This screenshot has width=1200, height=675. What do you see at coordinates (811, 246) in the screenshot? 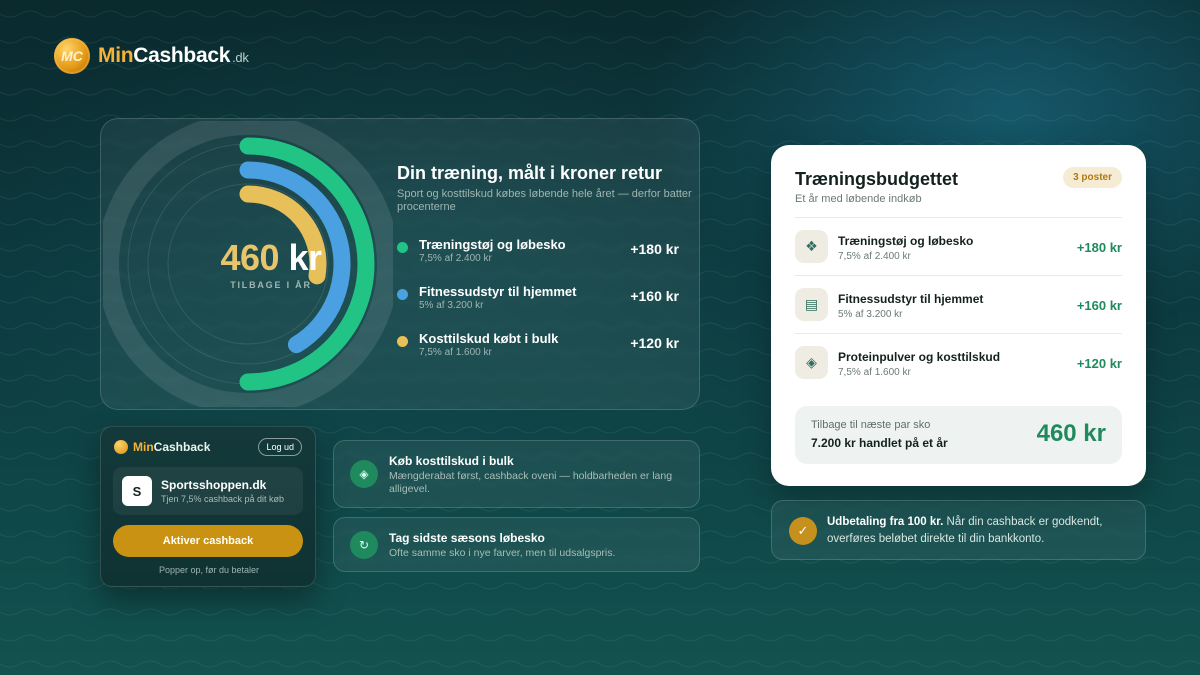
I see `grid-icon: ❖` at bounding box center [811, 246].